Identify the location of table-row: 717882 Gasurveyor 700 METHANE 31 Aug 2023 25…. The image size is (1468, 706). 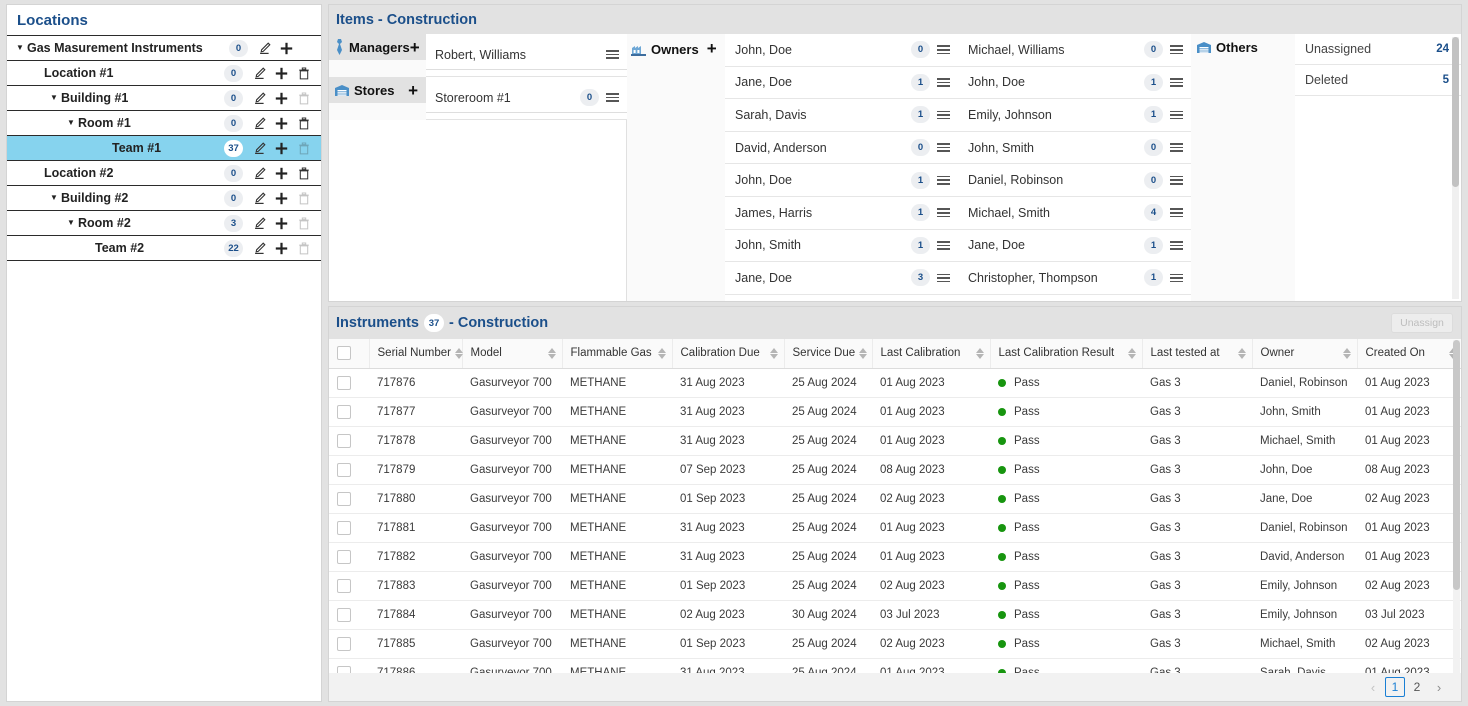
(895, 557).